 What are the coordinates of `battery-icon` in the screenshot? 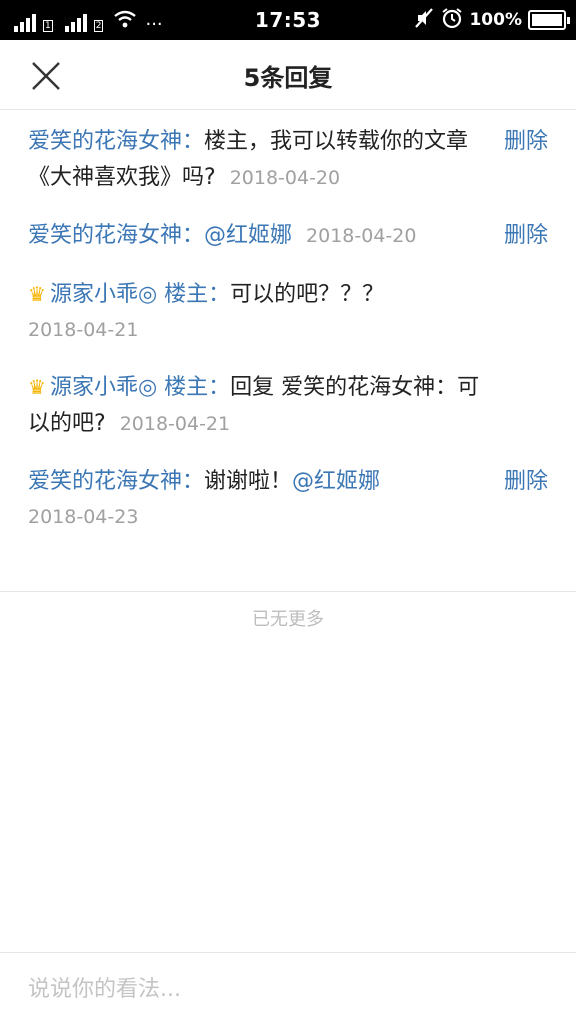 It's located at (549, 20).